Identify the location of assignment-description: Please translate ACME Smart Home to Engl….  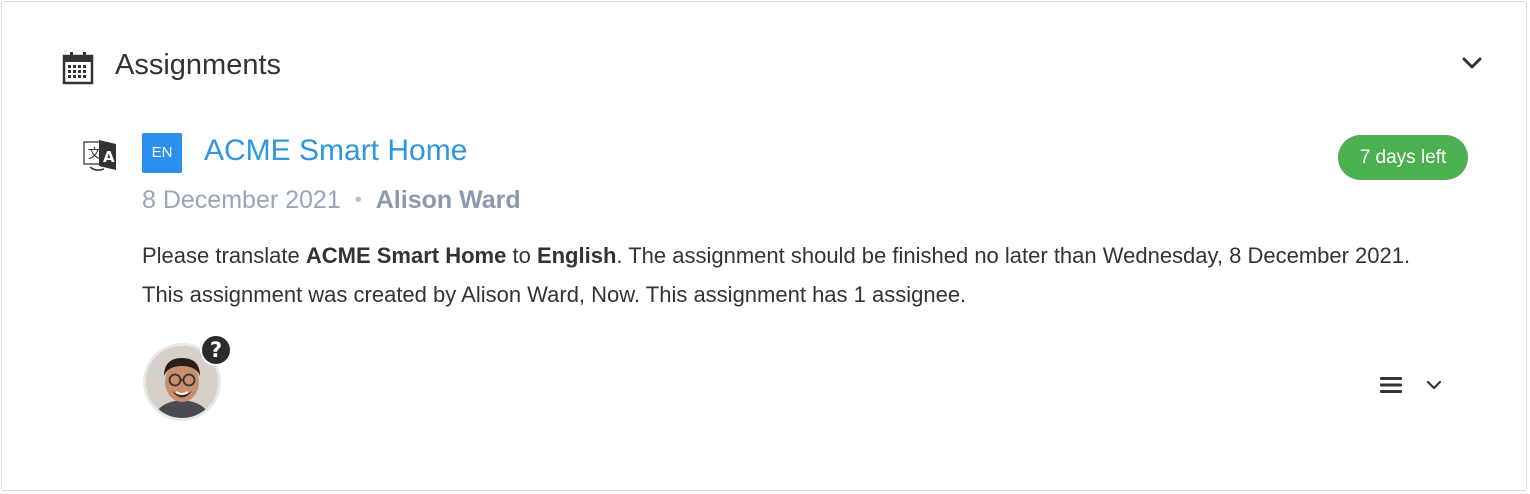
(782, 275).